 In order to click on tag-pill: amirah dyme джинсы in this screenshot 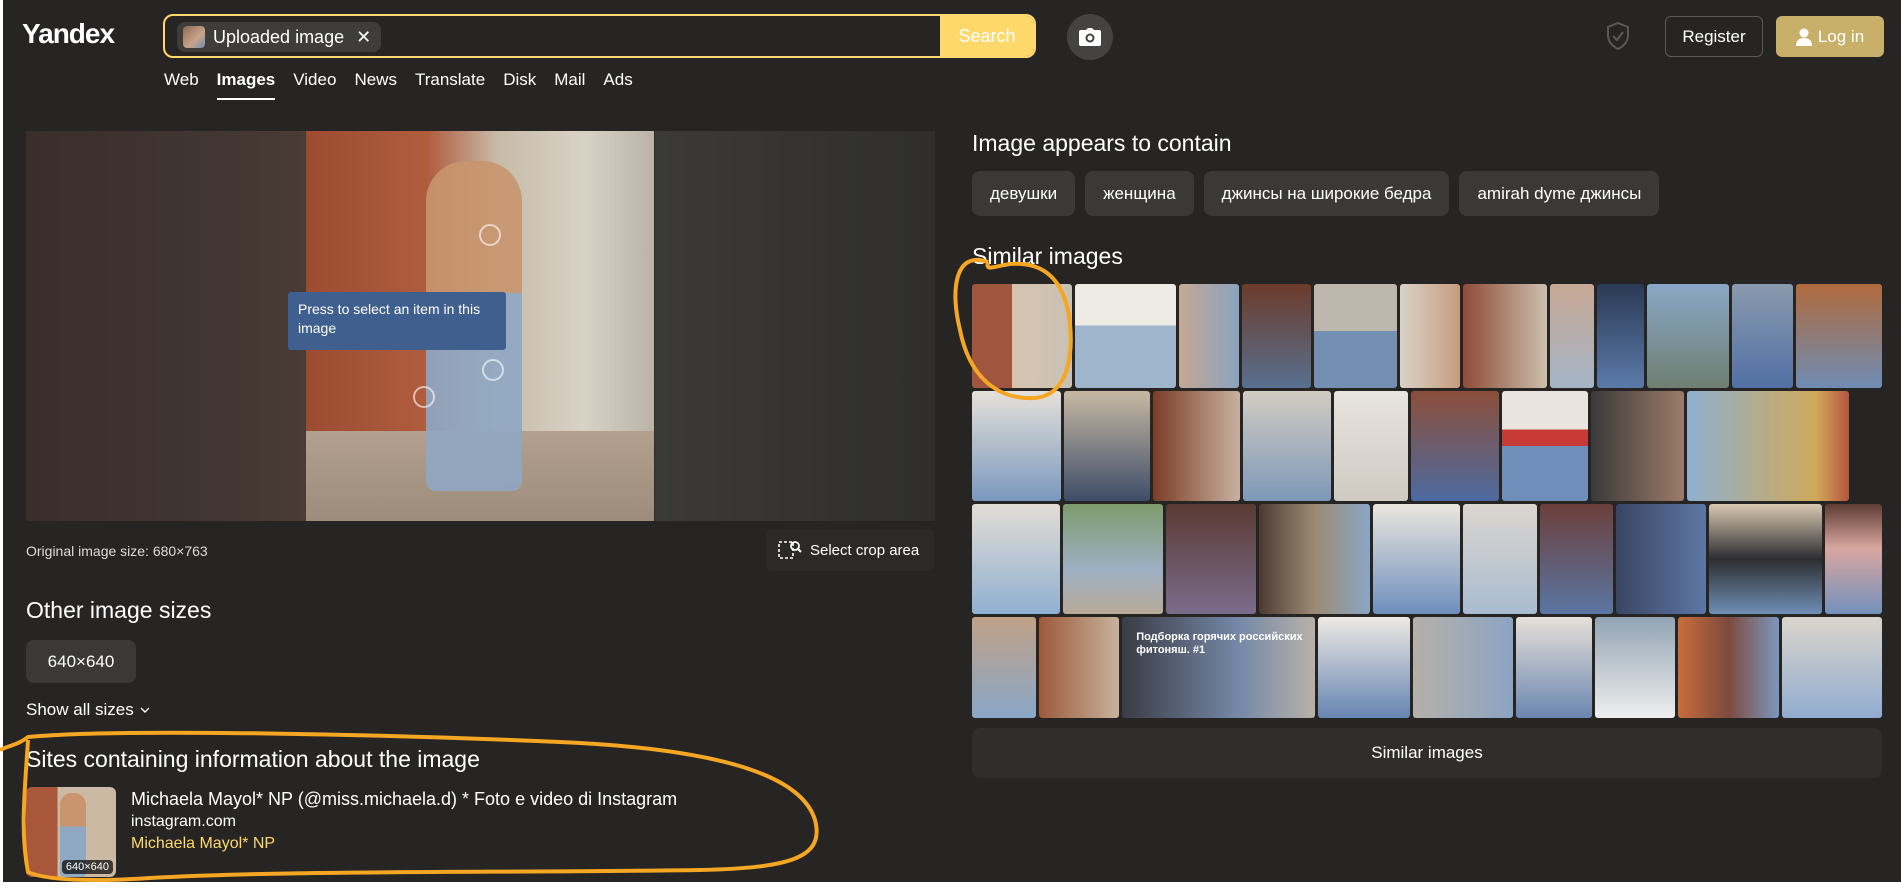, I will do `click(1559, 193)`.